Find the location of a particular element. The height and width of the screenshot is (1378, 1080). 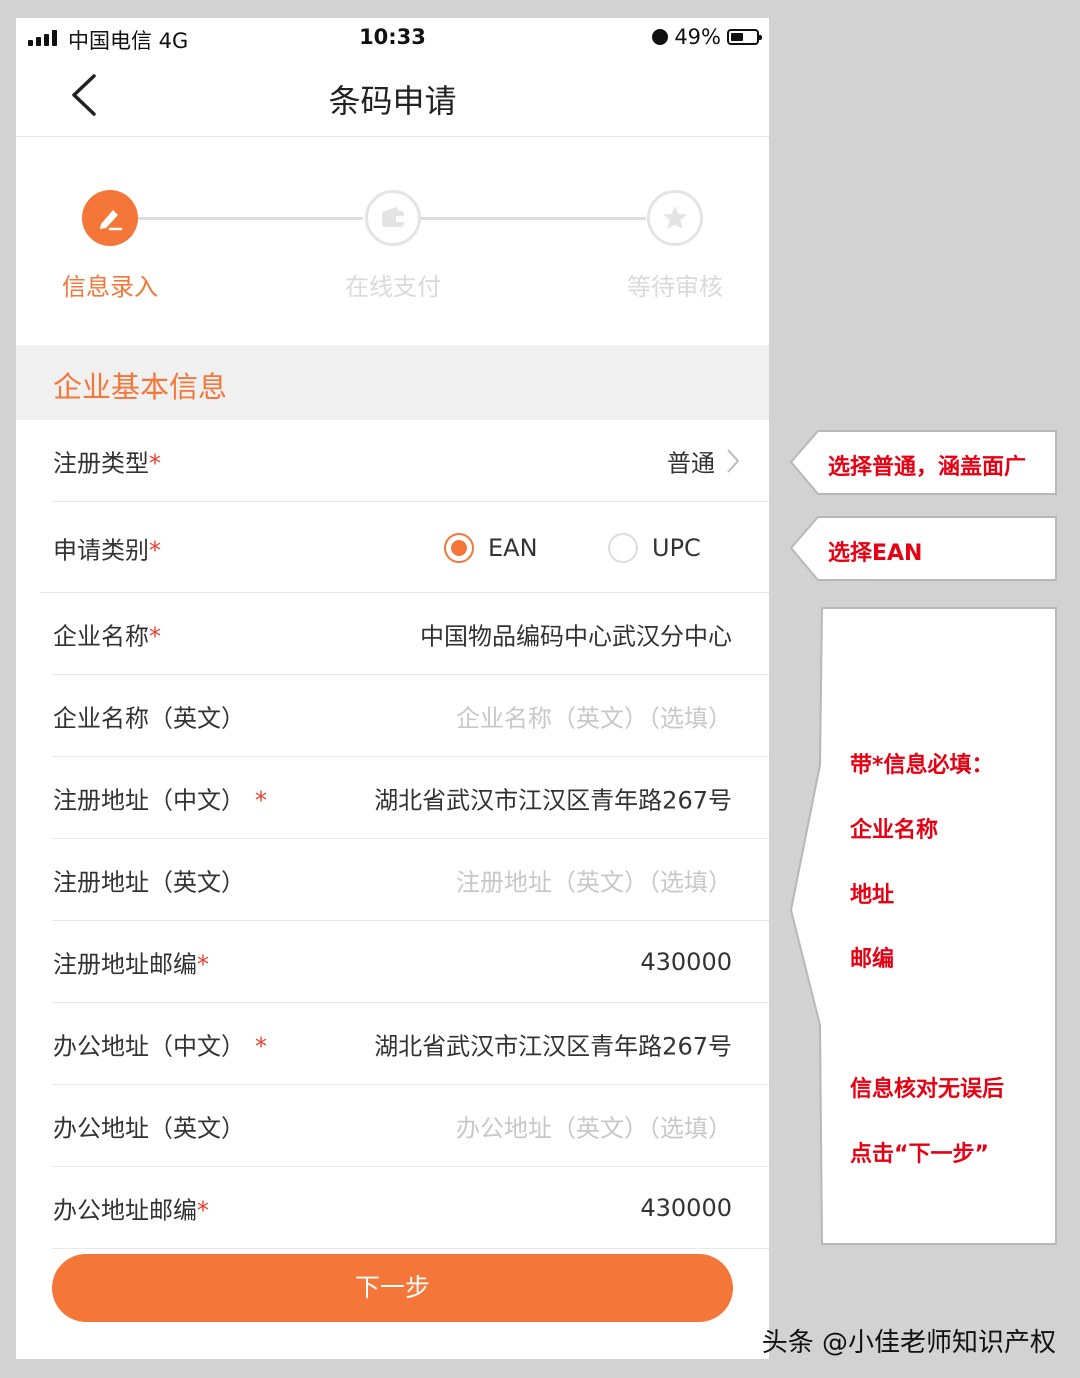

step-3-circle is located at coordinates (675, 218).